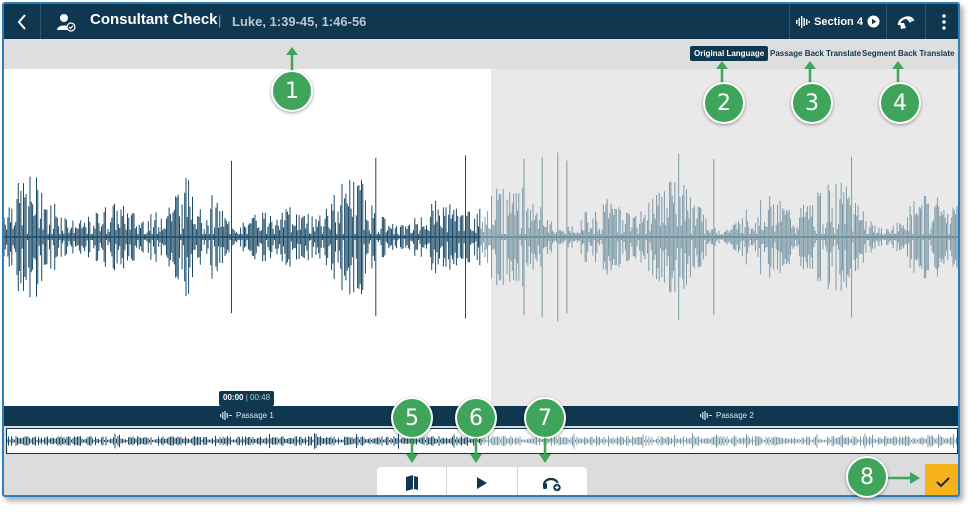  I want to click on approve-button, so click(941, 479).